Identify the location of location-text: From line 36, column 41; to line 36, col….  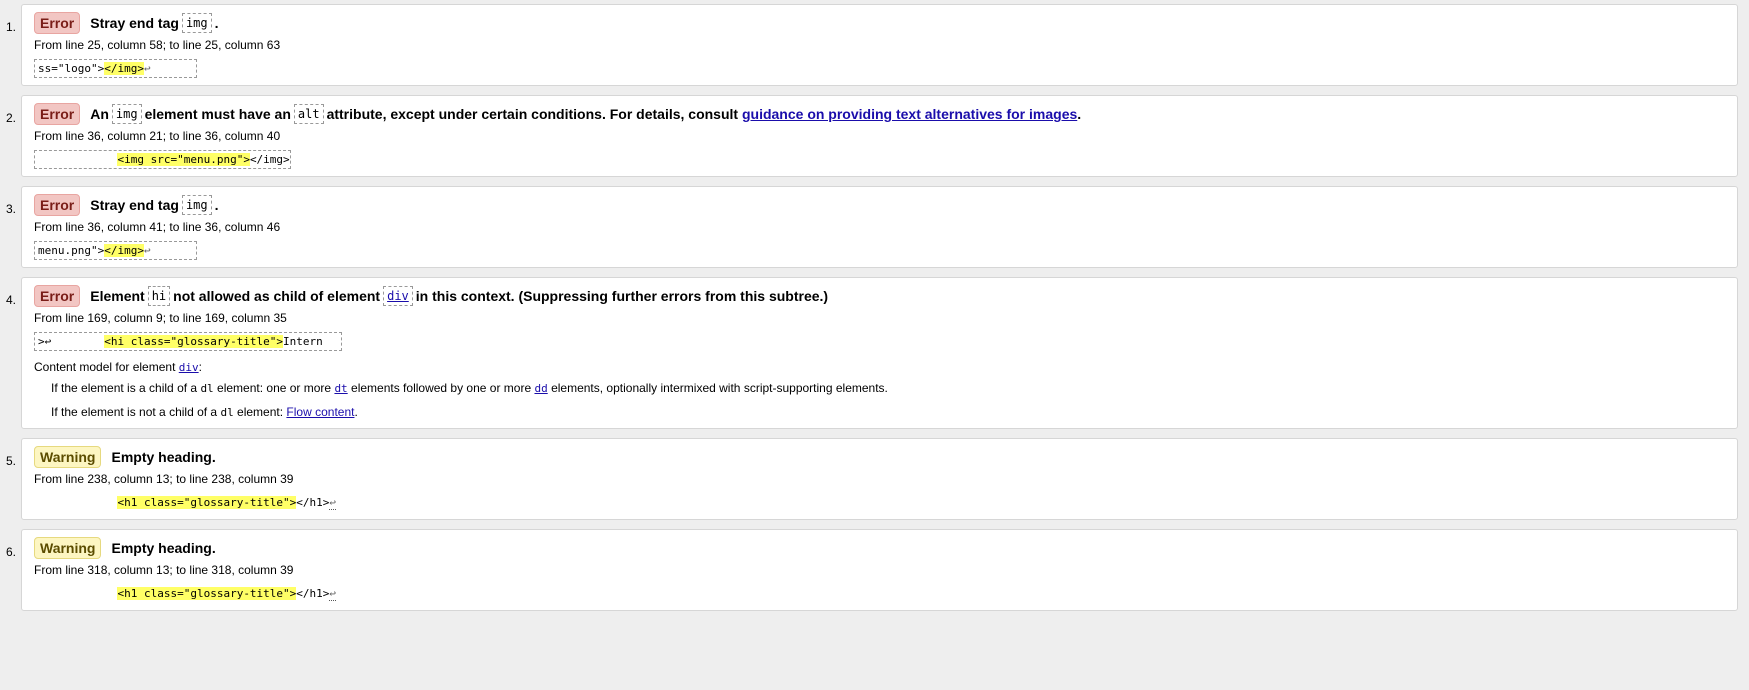
(157, 227).